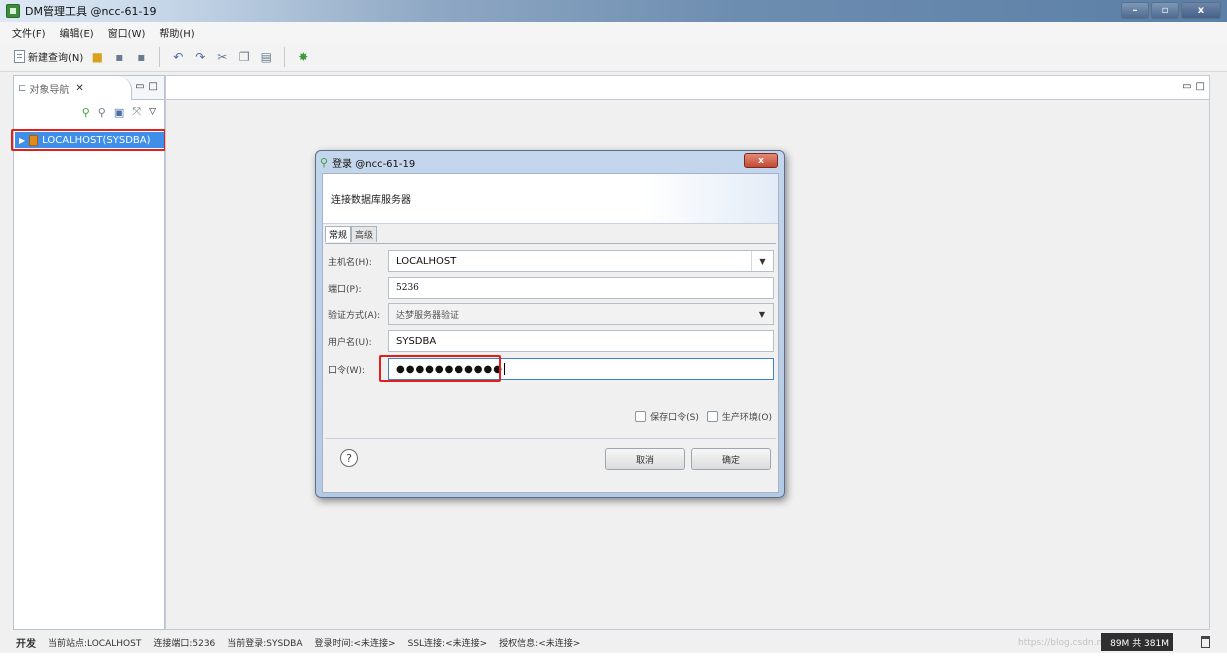  I want to click on trash-icon, so click(1205, 642).